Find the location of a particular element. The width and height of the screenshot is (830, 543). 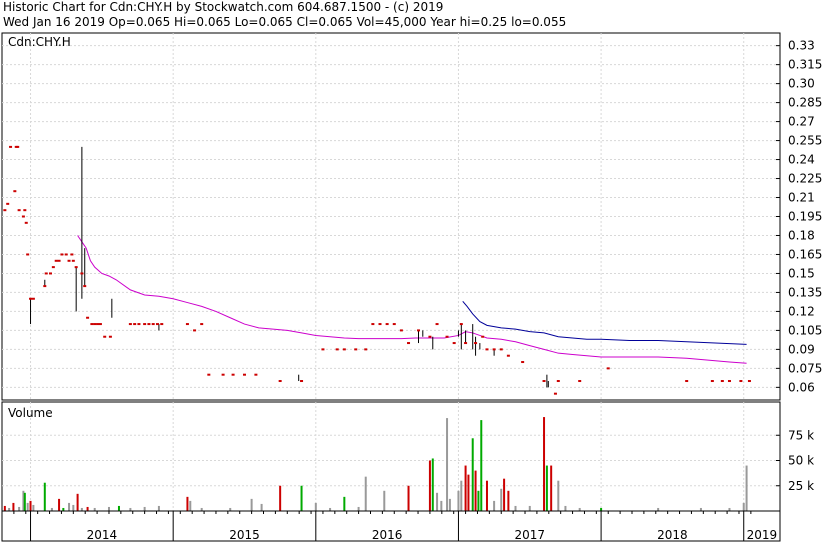

price-tick-label: 0.255 is located at coordinates (805, 141).